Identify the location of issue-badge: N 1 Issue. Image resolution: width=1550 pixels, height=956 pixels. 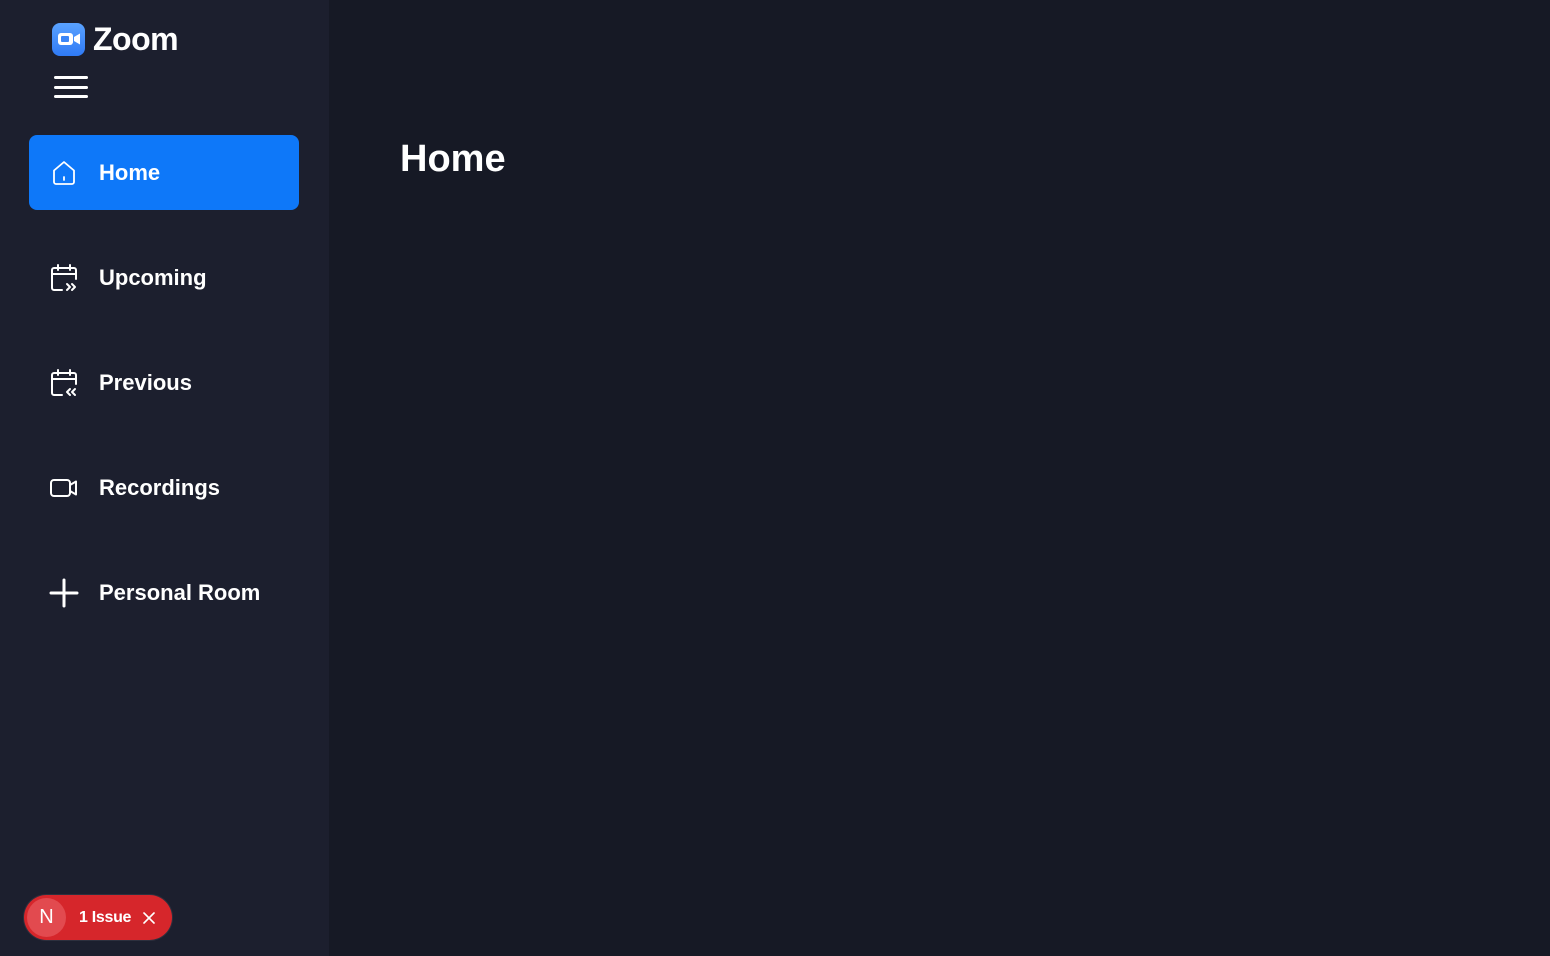
(98, 917).